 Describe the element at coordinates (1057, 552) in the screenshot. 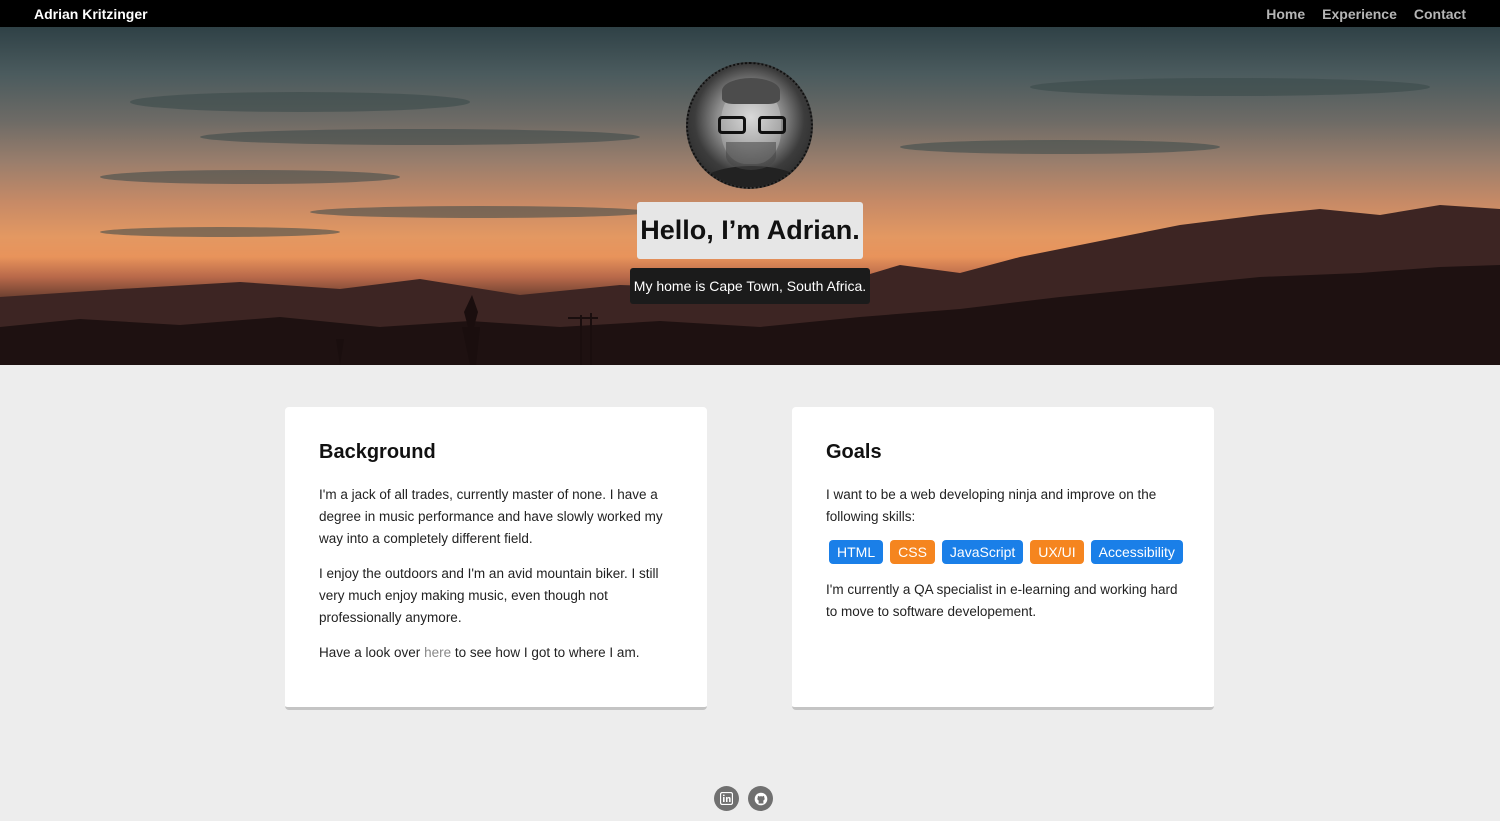

I see `skill-tag-ux-ui: UX/UI` at that location.